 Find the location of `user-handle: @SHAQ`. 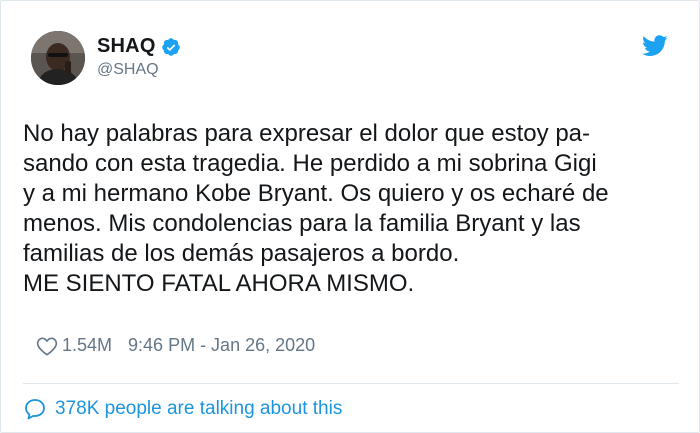

user-handle: @SHAQ is located at coordinates (128, 70).